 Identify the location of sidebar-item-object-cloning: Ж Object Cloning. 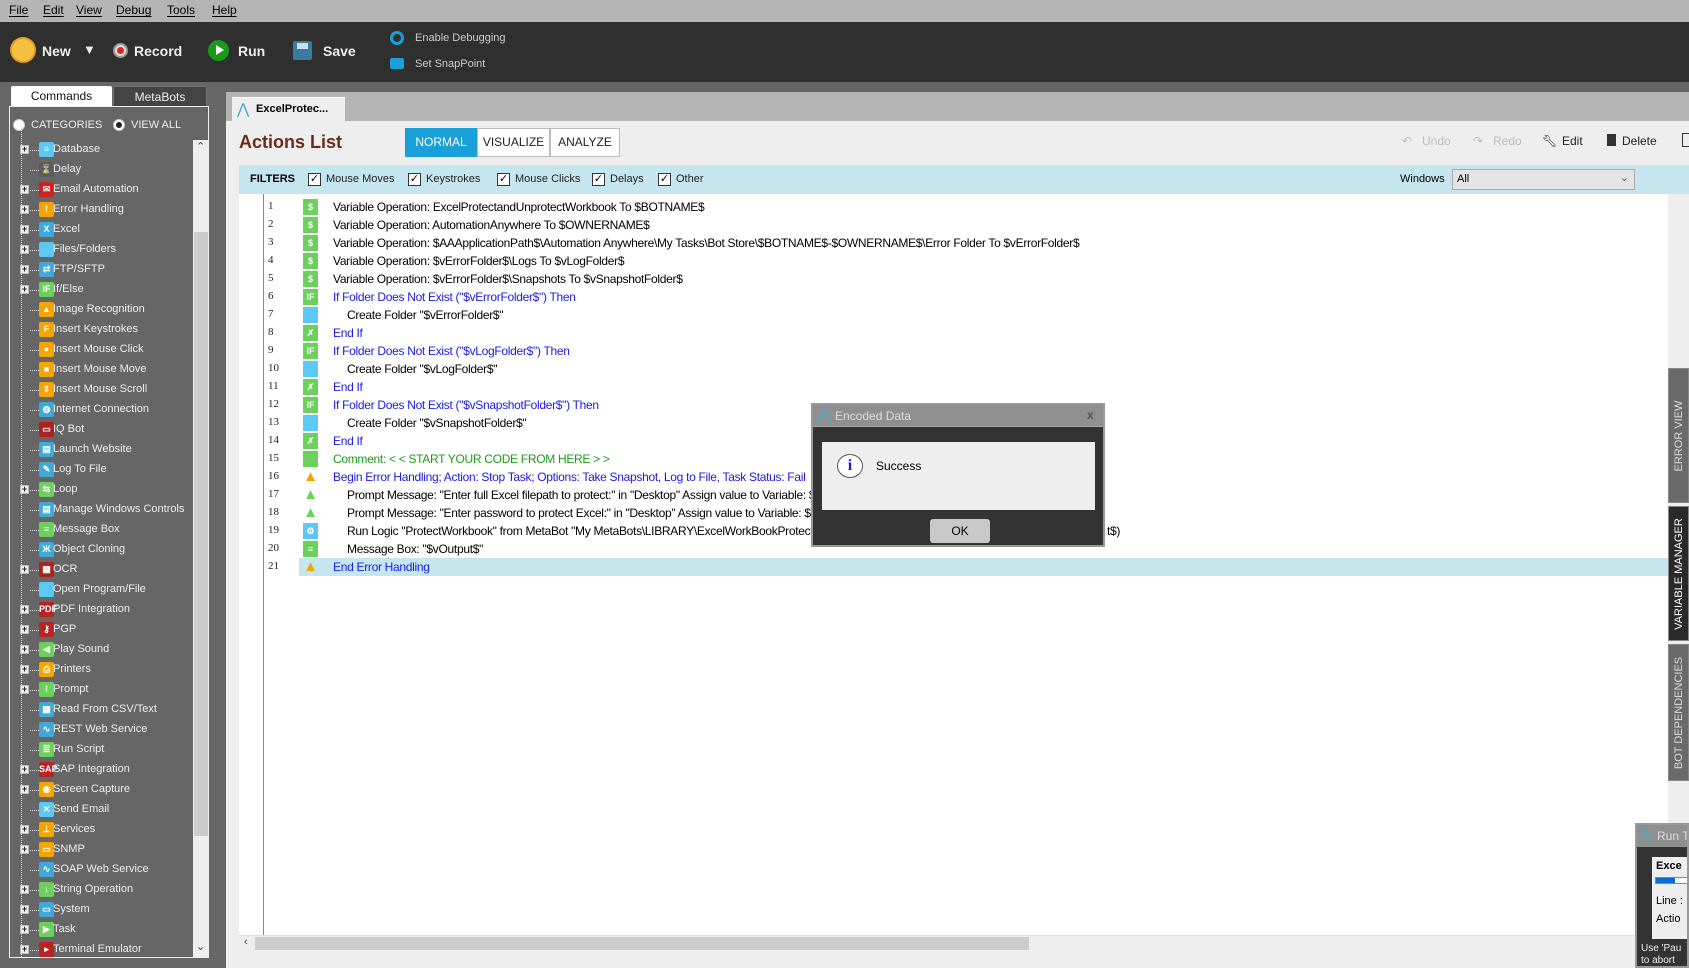
(102, 550).